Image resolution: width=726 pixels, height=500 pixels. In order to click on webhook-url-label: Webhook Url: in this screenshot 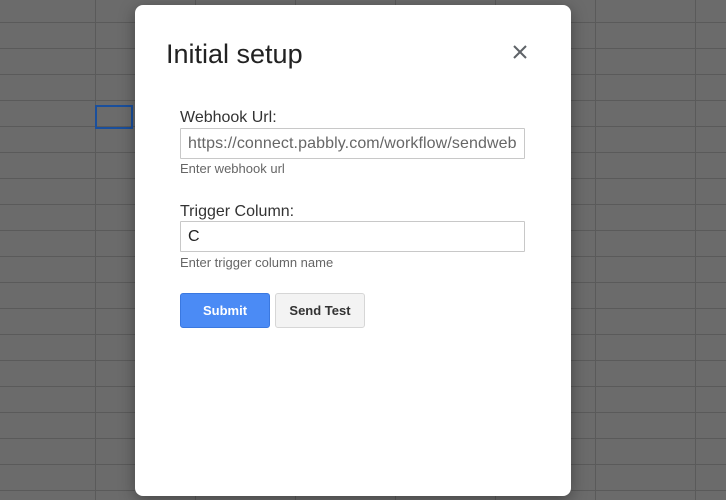, I will do `click(228, 117)`.